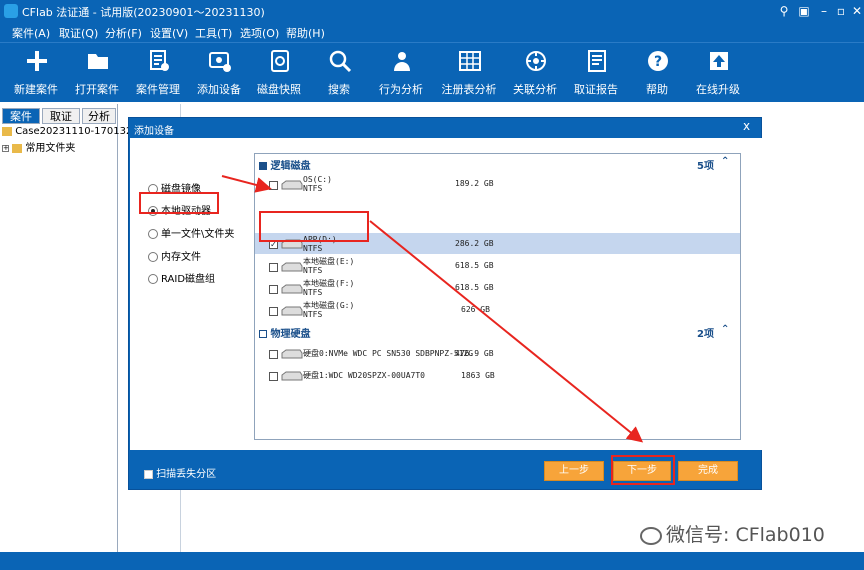 The width and height of the screenshot is (864, 570). Describe the element at coordinates (705, 334) in the screenshot. I see `physical-count: 2项` at that location.